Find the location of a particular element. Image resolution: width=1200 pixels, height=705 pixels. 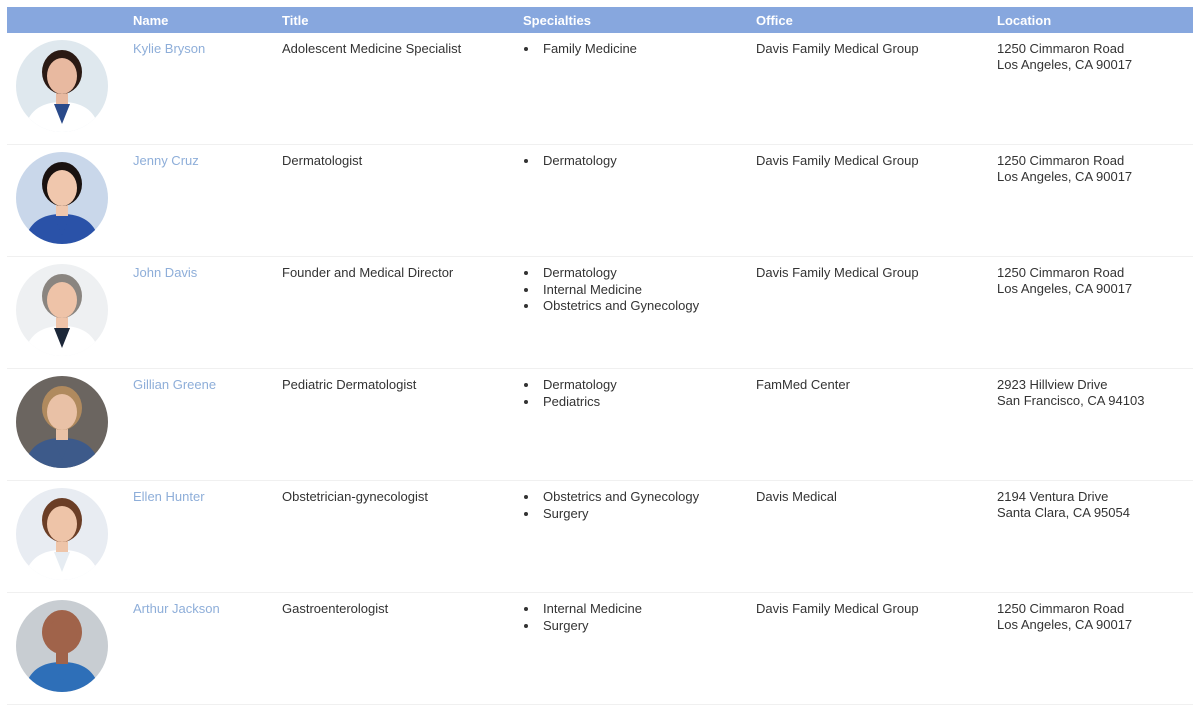

doctor-title: Dermatologist is located at coordinates (322, 160).